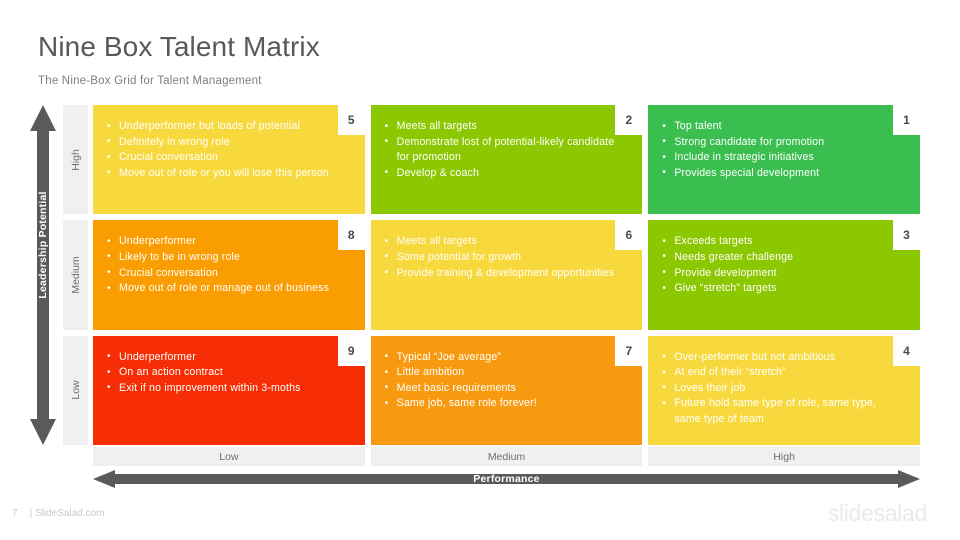 The image size is (960, 540). Describe the element at coordinates (784, 456) in the screenshot. I see `x-tier-high: High` at that location.